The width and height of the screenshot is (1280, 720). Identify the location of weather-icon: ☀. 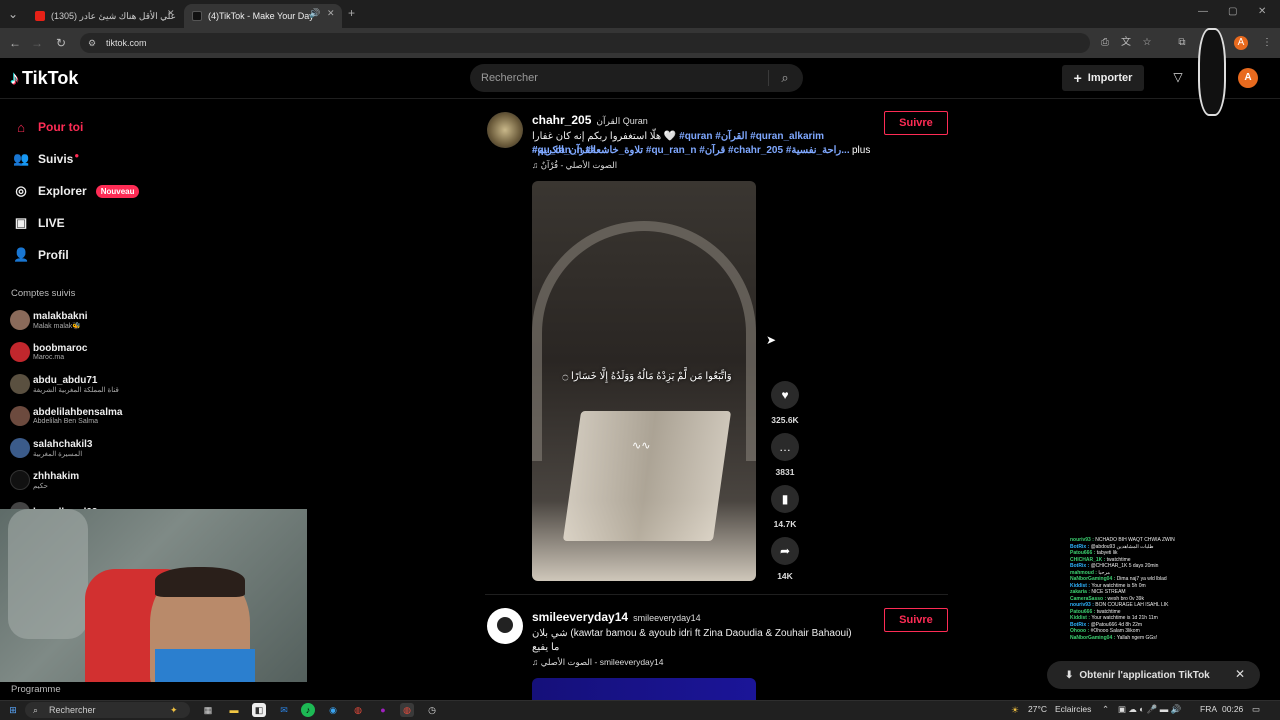
(1015, 710).